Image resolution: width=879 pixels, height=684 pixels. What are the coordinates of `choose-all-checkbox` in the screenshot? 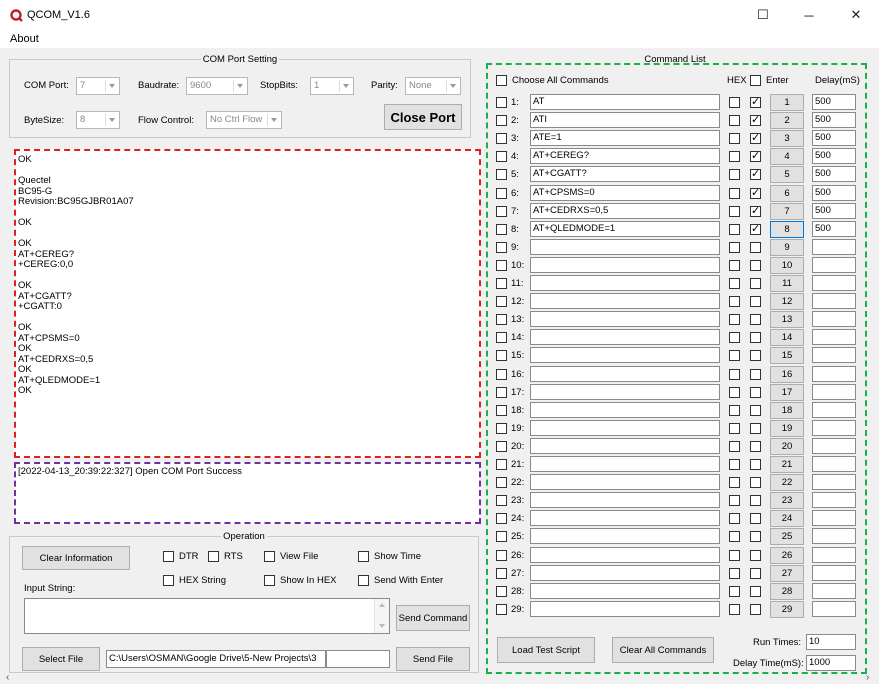 It's located at (501, 80).